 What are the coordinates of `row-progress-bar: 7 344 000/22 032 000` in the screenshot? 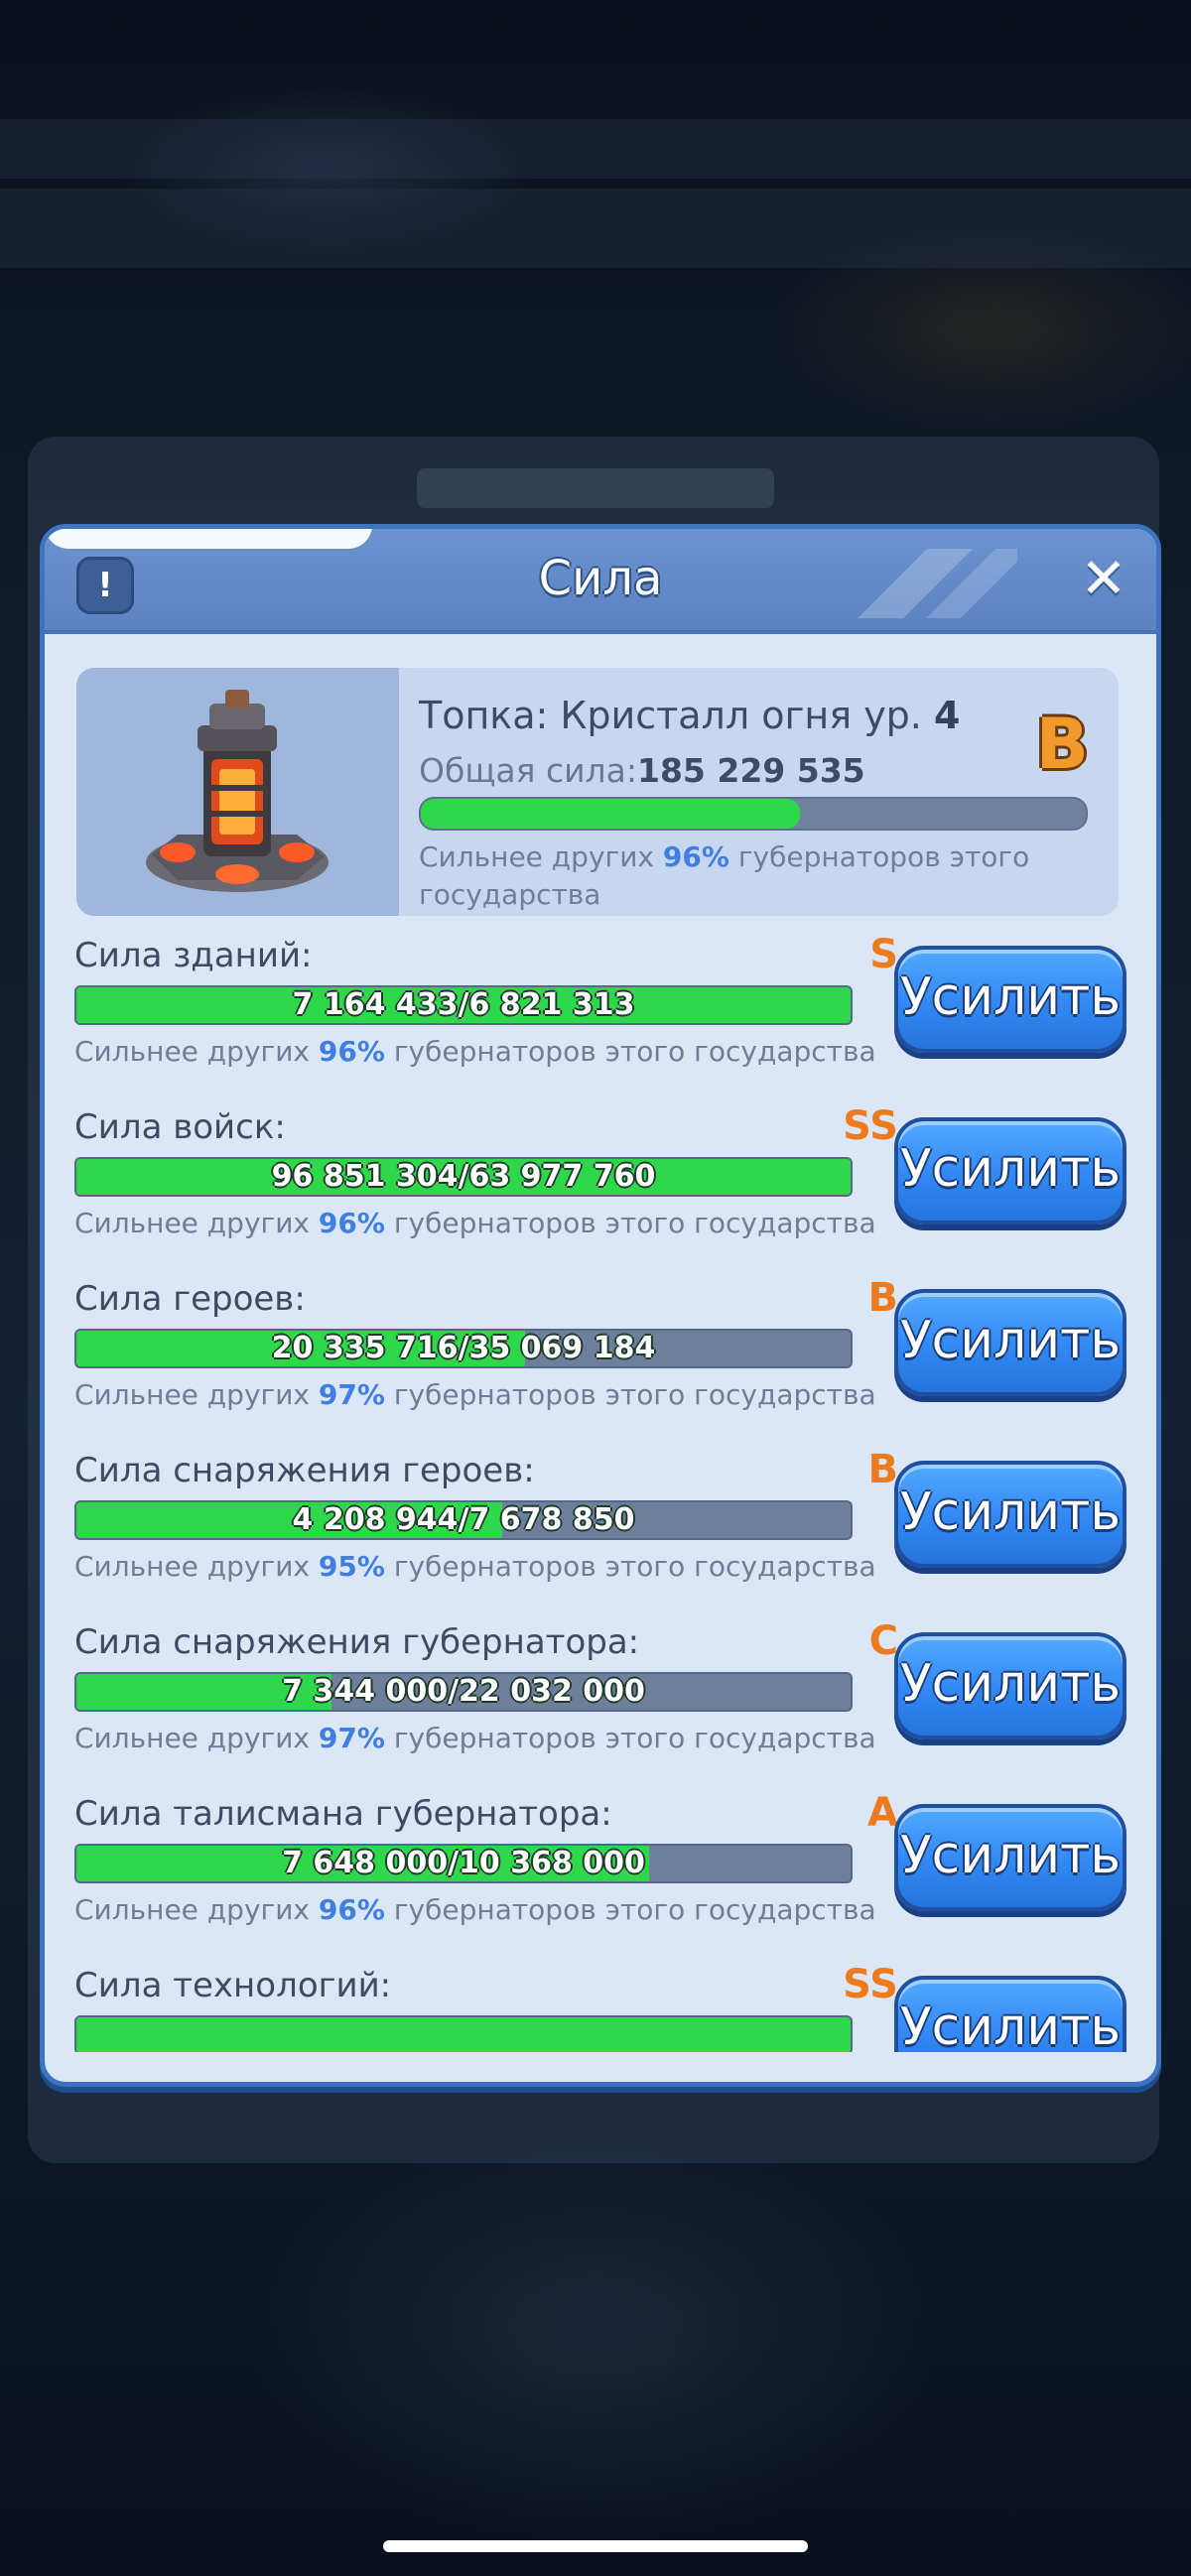 It's located at (463, 1692).